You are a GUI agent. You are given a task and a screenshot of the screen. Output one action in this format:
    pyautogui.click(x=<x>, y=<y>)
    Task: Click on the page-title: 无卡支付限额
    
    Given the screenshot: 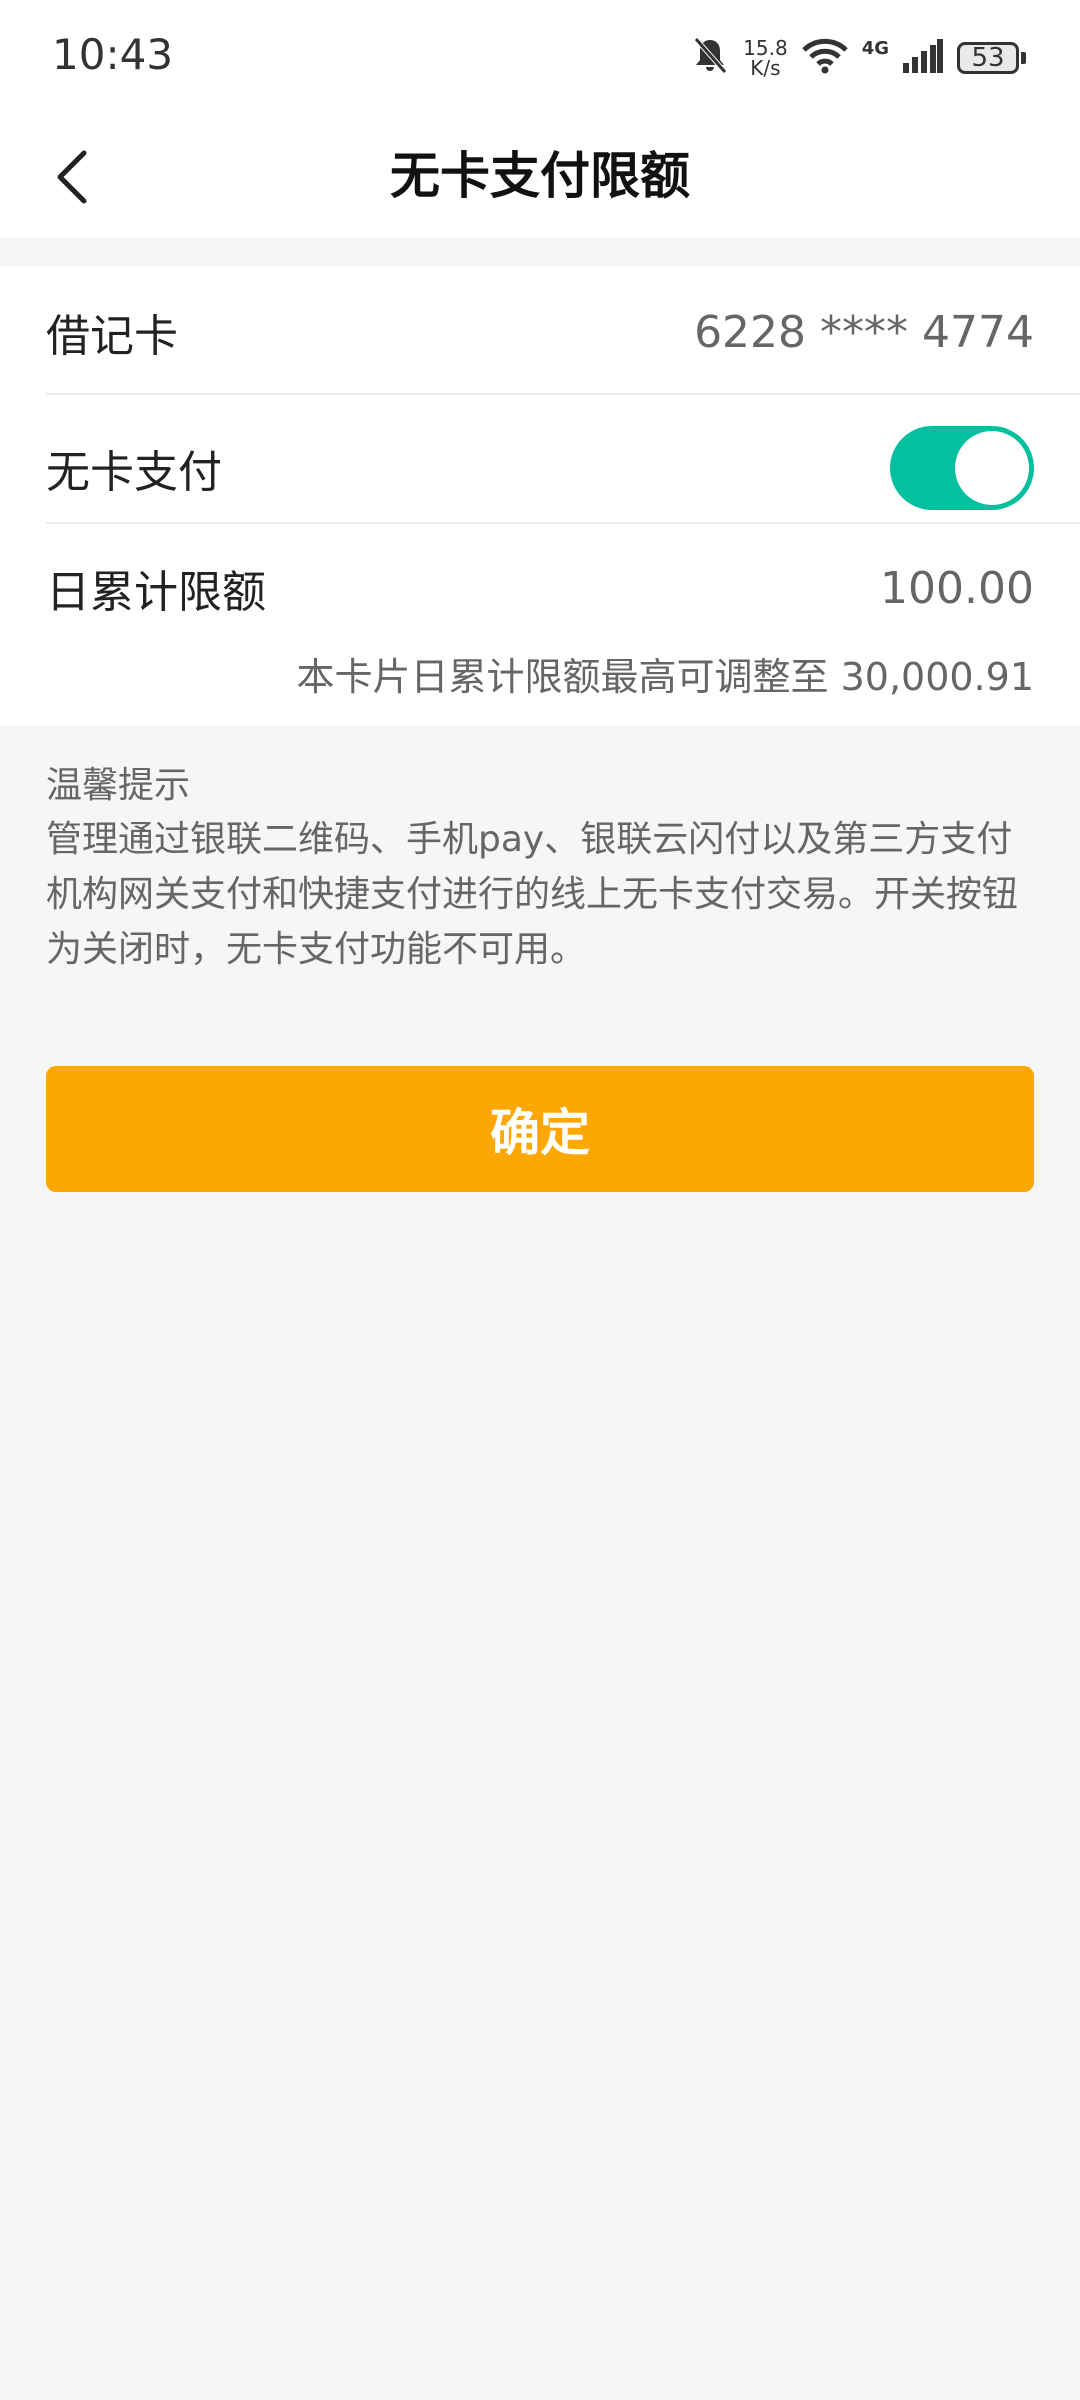 What is the action you would take?
    pyautogui.click(x=540, y=176)
    